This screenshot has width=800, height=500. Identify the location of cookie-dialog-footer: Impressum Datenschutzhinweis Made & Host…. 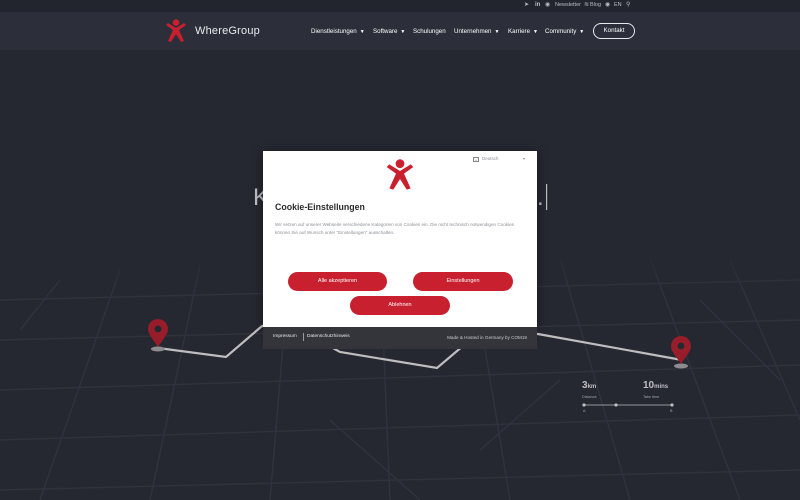
(400, 338).